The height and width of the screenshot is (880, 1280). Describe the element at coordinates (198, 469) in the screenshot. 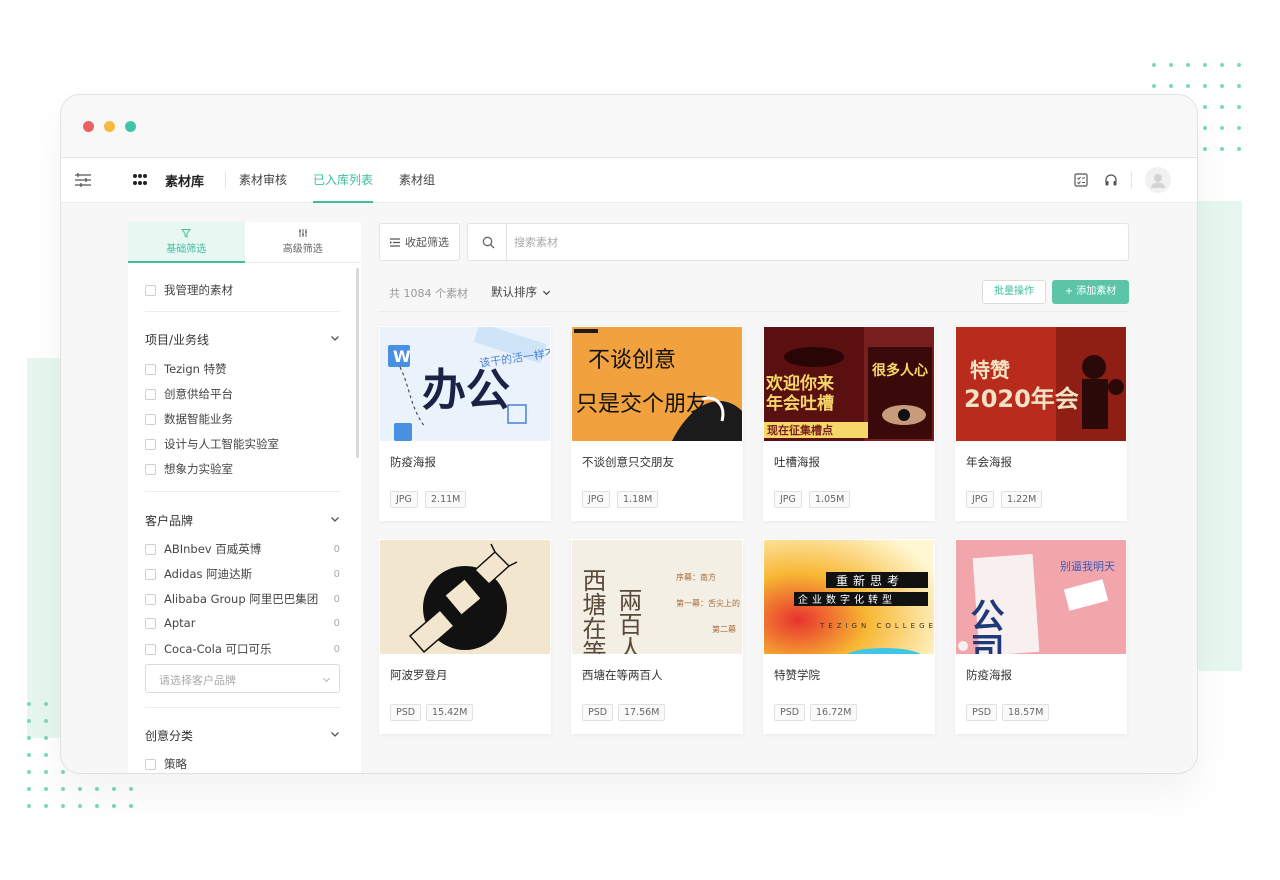

I see `filter-project-label: 想象力实验室` at that location.